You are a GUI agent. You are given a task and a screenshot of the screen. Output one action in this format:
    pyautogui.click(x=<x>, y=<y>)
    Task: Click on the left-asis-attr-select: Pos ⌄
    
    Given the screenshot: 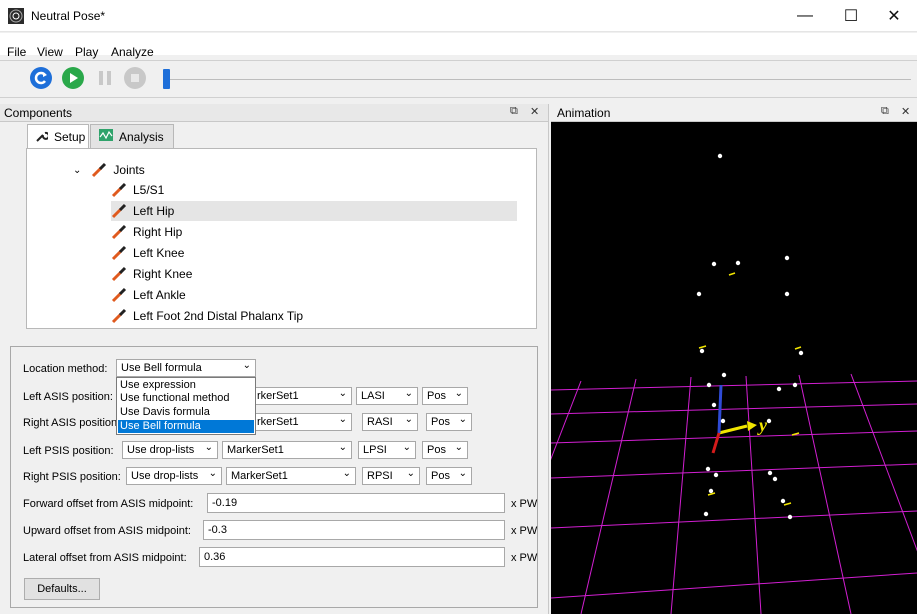 What is the action you would take?
    pyautogui.click(x=445, y=396)
    